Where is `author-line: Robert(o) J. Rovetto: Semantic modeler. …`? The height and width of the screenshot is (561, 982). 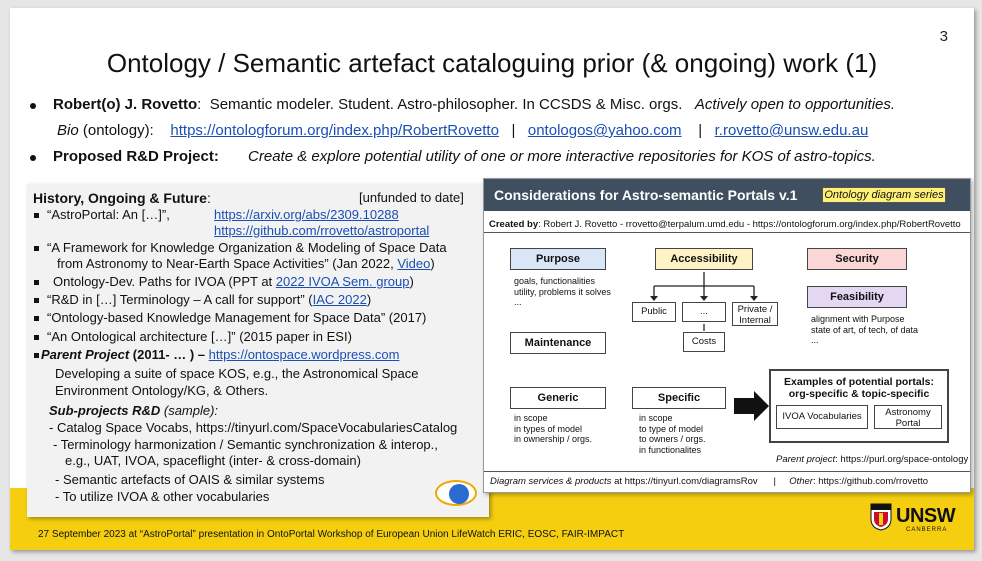
author-line: Robert(o) J. Rovetto: Semantic modeler. … is located at coordinates (474, 104).